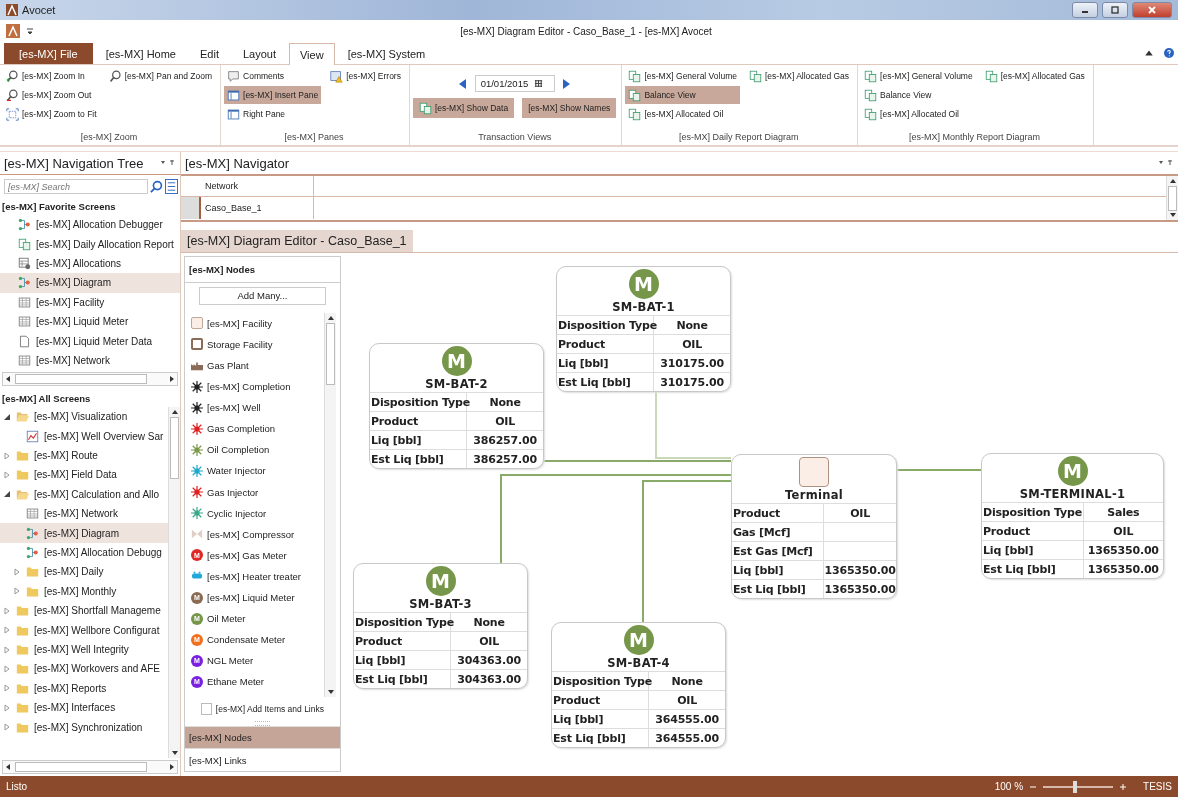  Describe the element at coordinates (262, 759) in the screenshot. I see `panel-tab: [es-MX] Links` at that location.